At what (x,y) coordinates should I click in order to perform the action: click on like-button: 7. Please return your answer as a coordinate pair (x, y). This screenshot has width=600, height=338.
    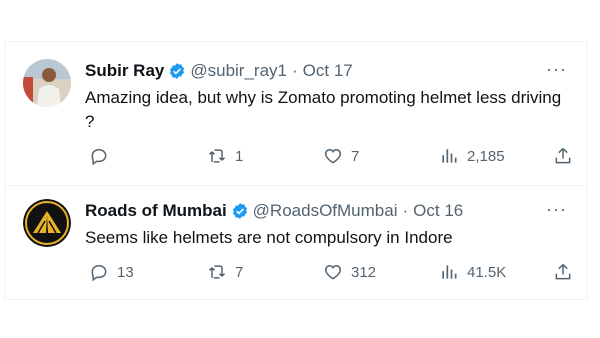
    Looking at the image, I should click on (341, 156).